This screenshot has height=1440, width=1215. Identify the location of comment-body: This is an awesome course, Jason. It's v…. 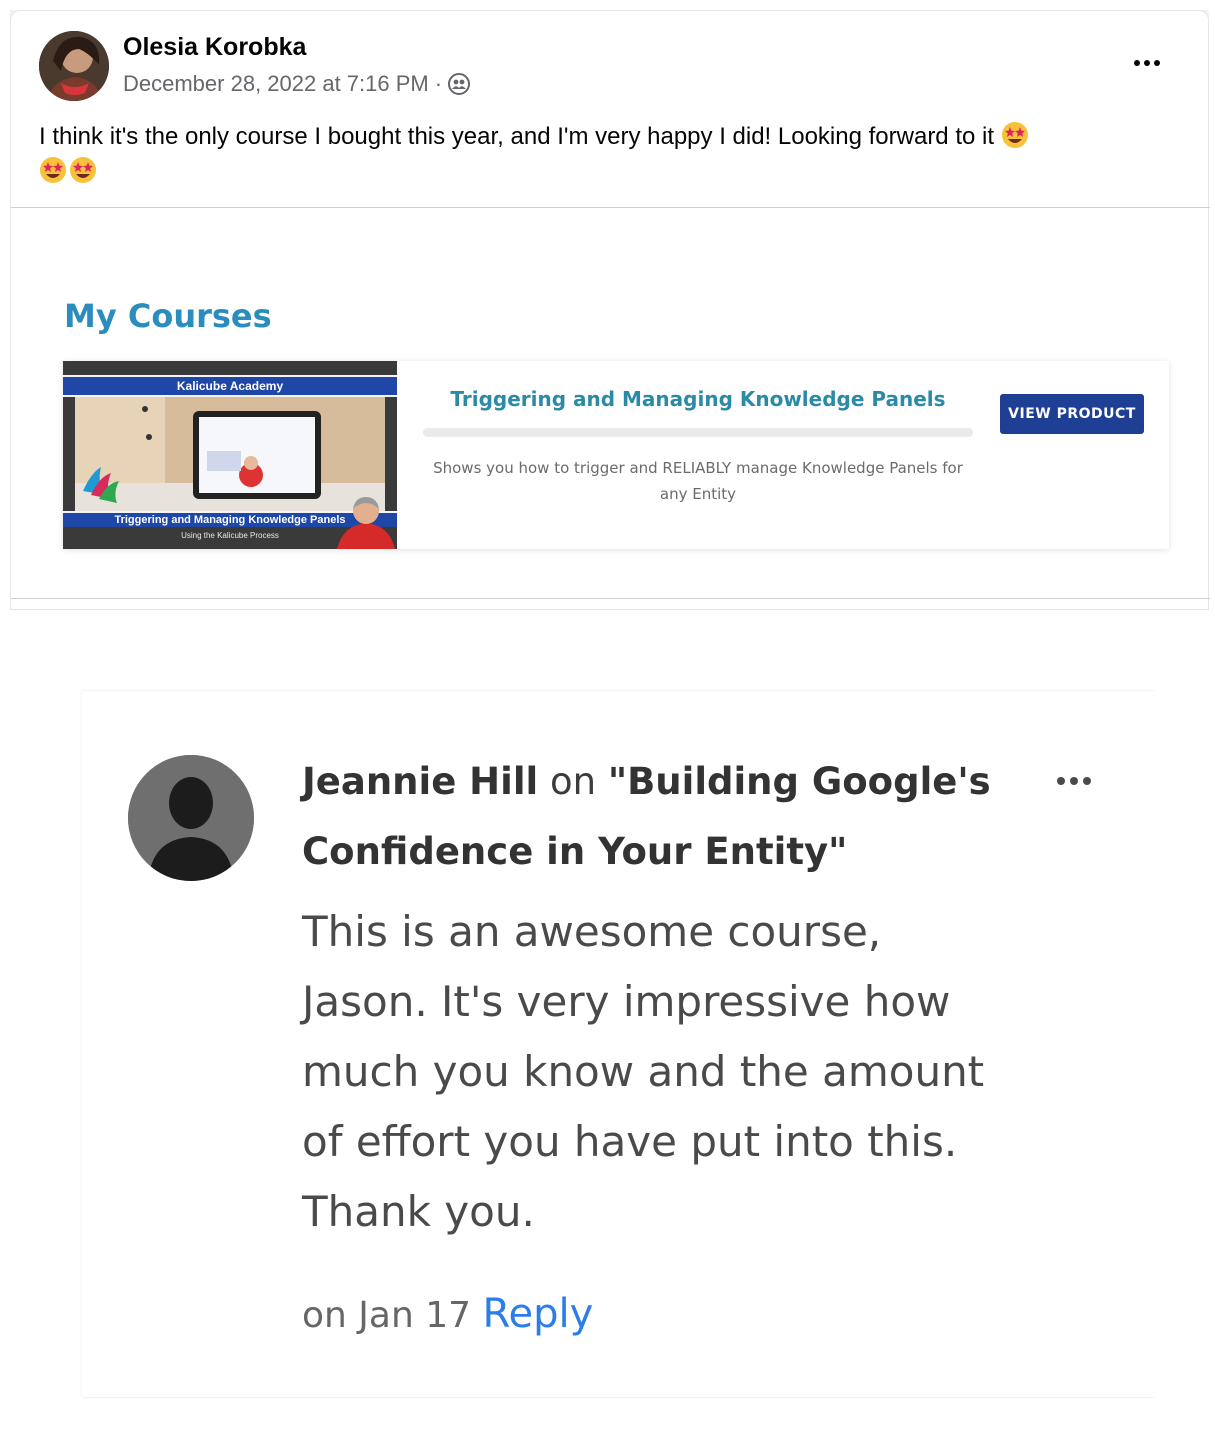
(643, 1071).